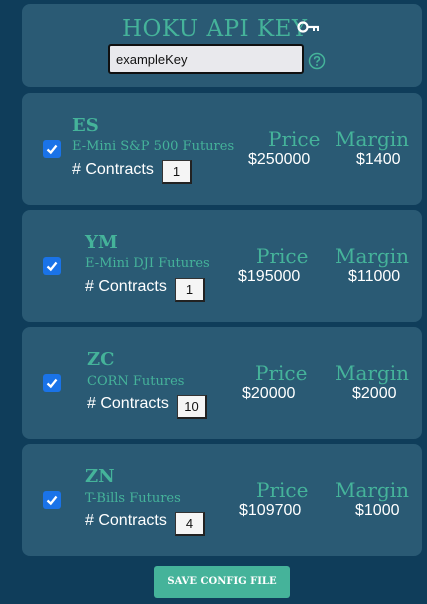 This screenshot has width=427, height=604. Describe the element at coordinates (85, 125) in the screenshot. I see `futures-ticker: ES` at that location.